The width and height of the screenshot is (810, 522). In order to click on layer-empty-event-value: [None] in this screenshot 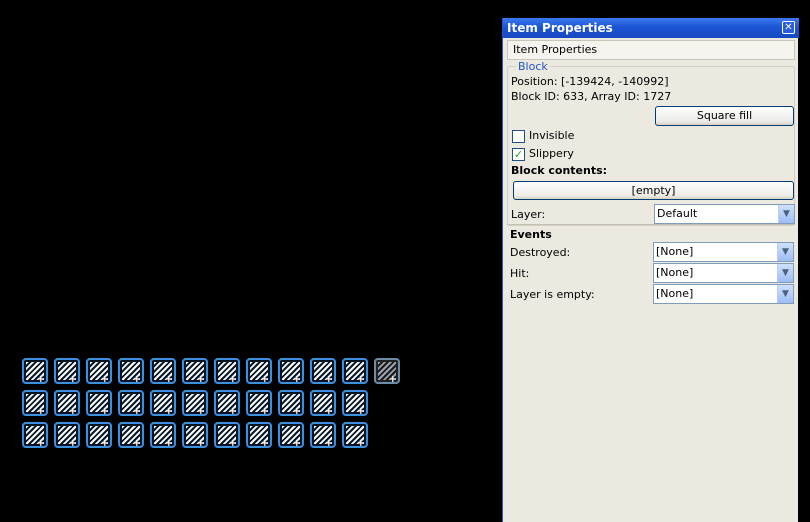, I will do `click(675, 293)`.